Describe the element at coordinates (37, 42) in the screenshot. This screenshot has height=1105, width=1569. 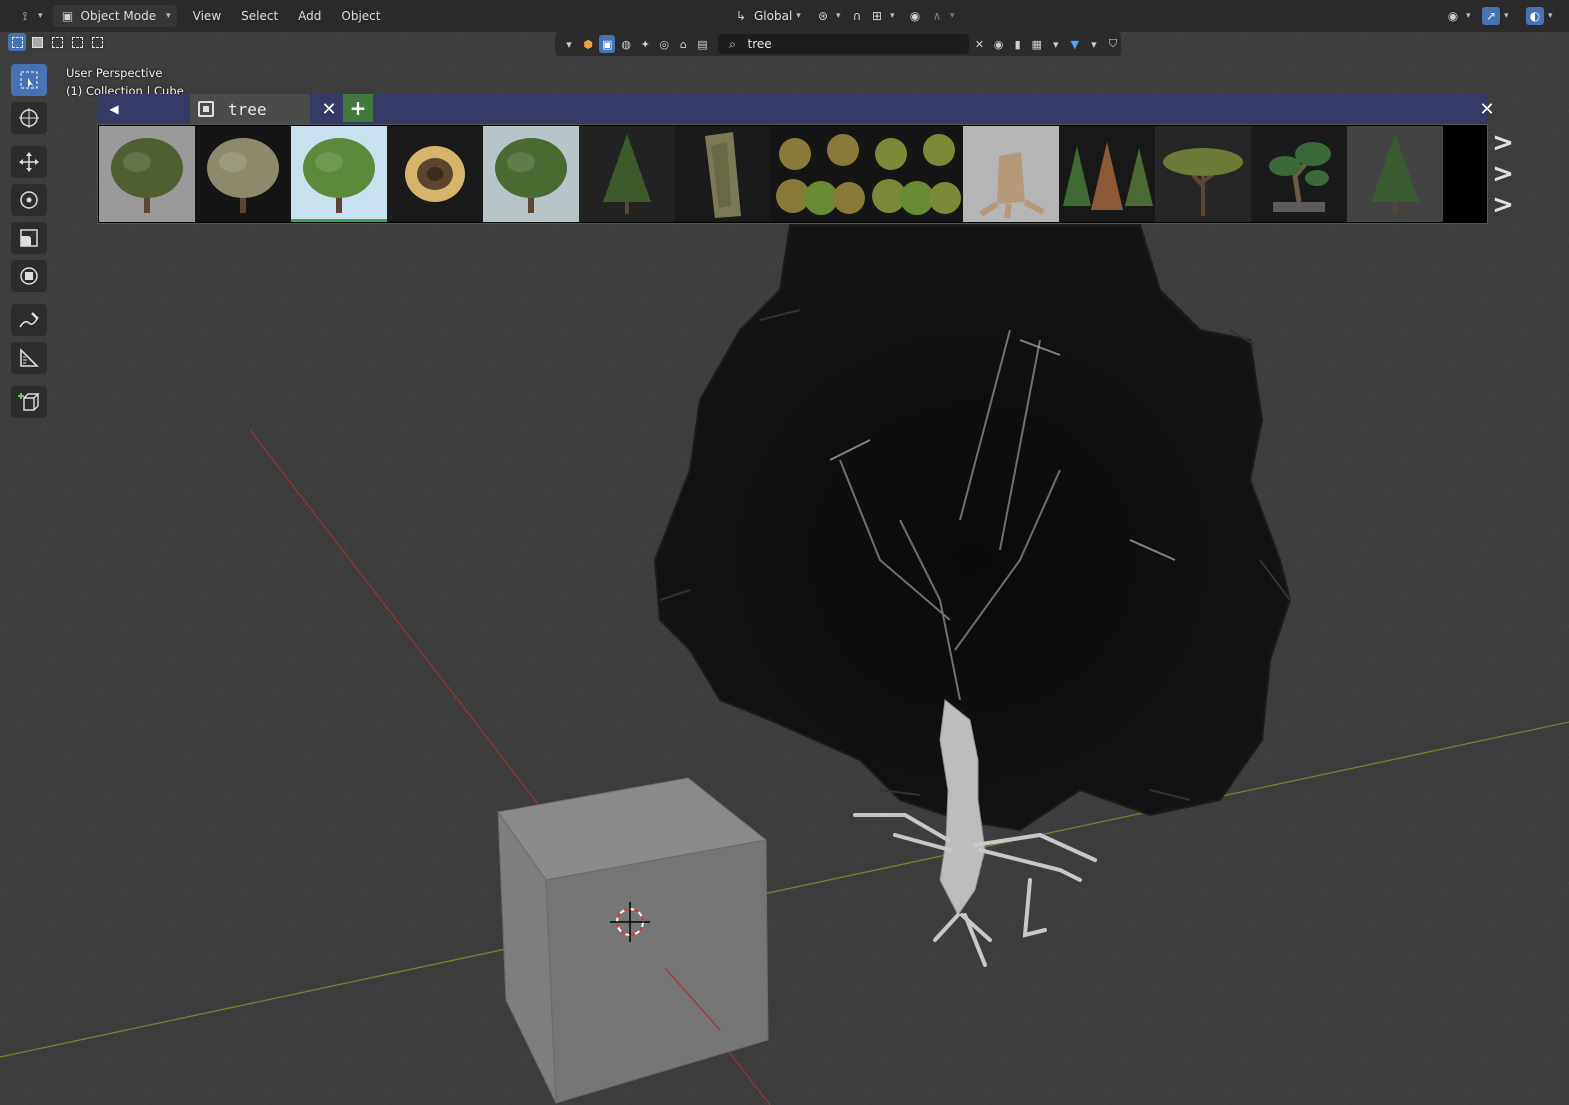
I see `select-extend-button` at that location.